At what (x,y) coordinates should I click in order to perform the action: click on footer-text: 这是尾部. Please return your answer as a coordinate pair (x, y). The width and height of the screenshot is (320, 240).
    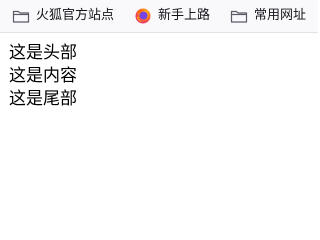
    Looking at the image, I should click on (43, 99).